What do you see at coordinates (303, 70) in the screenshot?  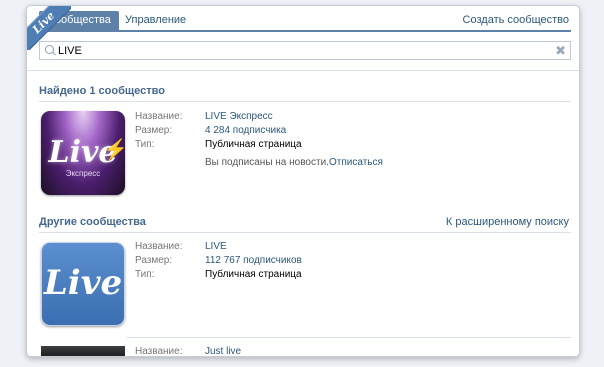 I see `divider` at bounding box center [303, 70].